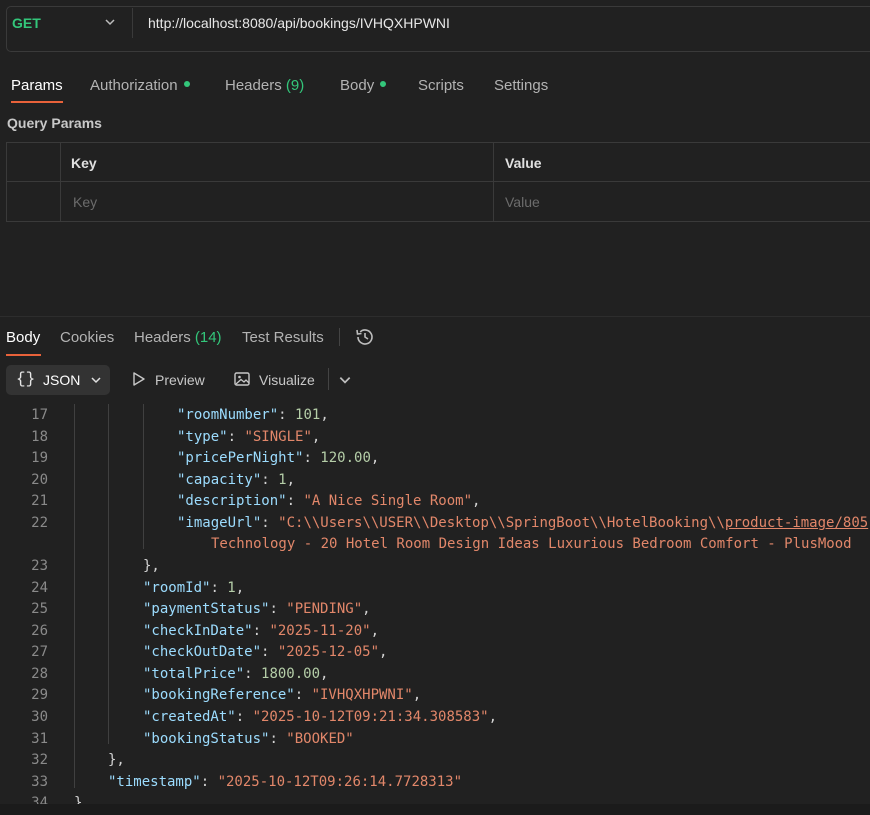 This screenshot has width=870, height=815. What do you see at coordinates (198, 631) in the screenshot?
I see `json-key: "checkInDate"` at bounding box center [198, 631].